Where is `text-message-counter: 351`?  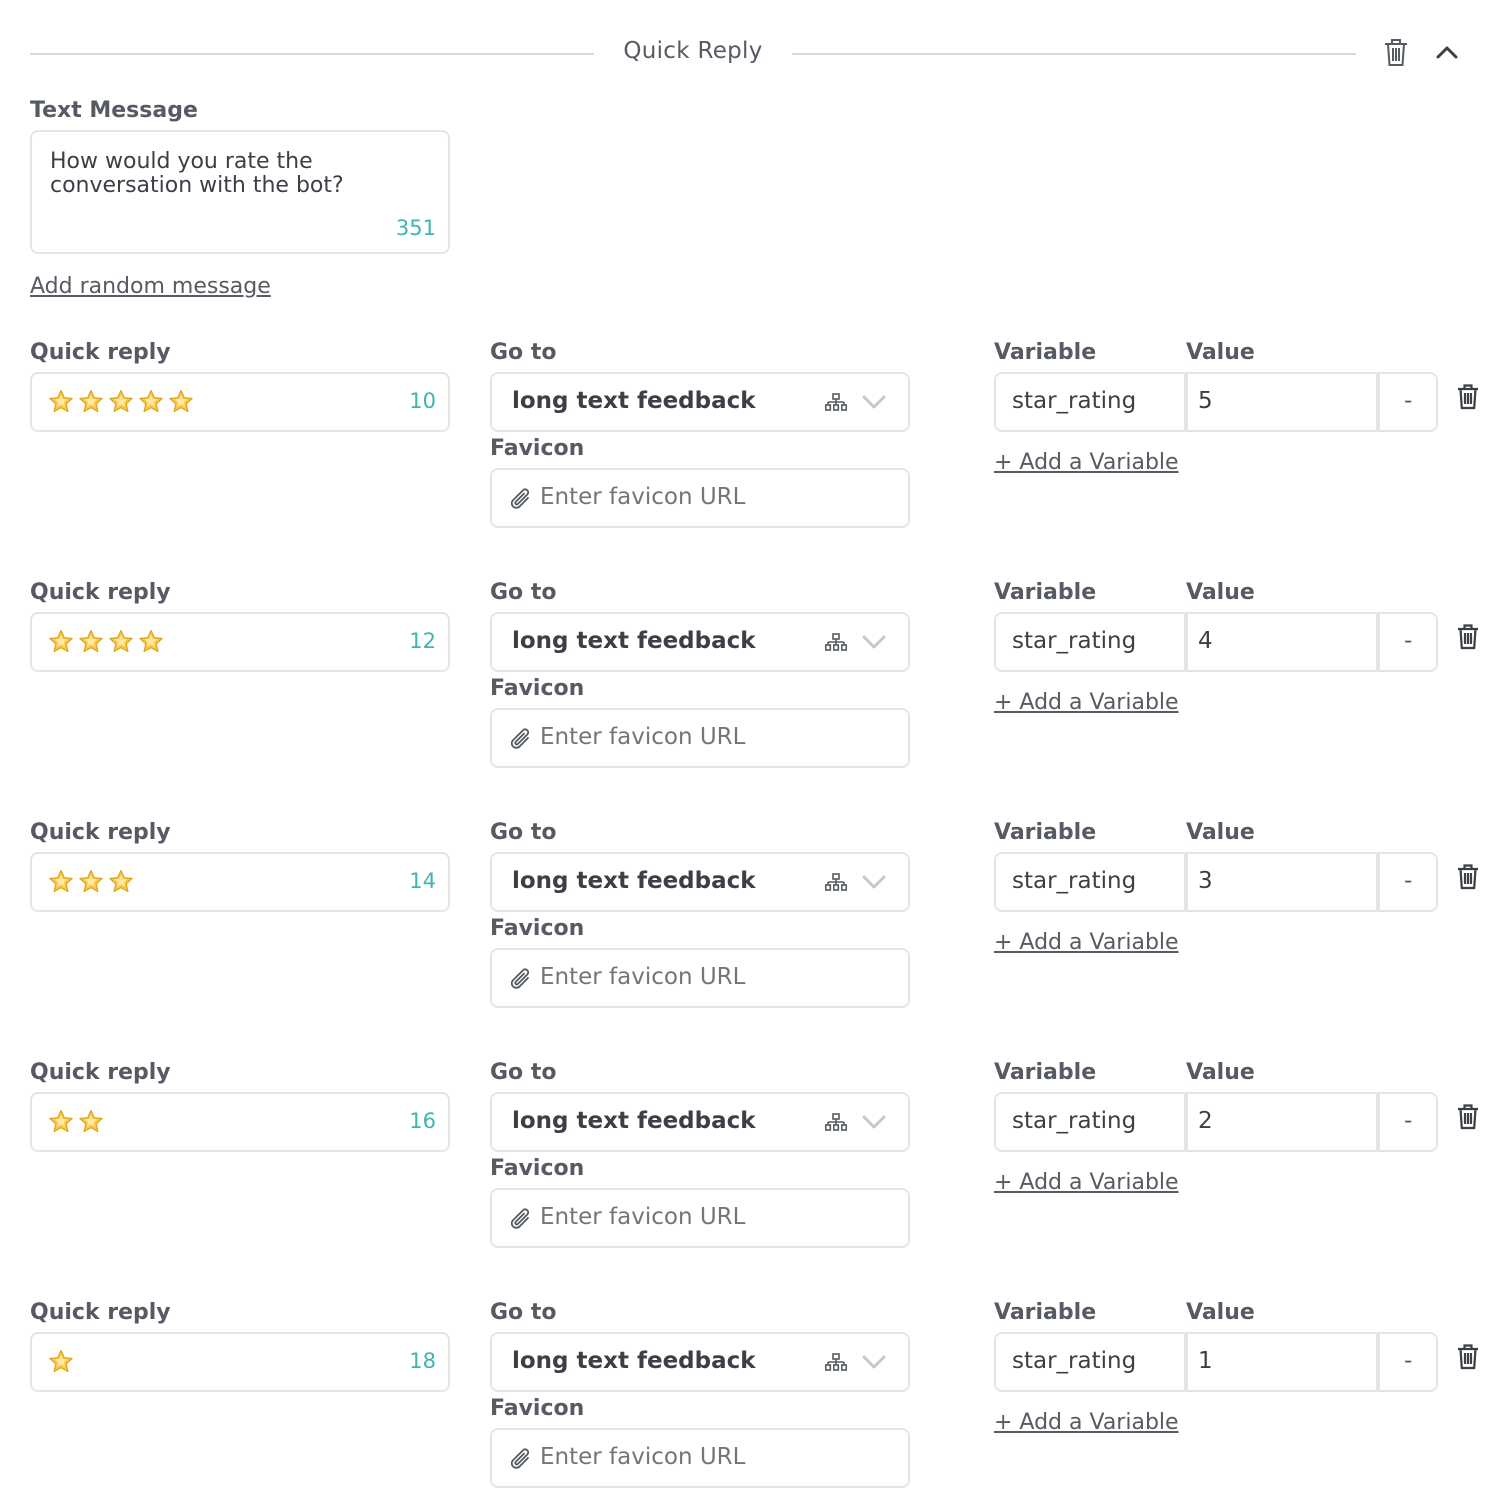 text-message-counter: 351 is located at coordinates (415, 228).